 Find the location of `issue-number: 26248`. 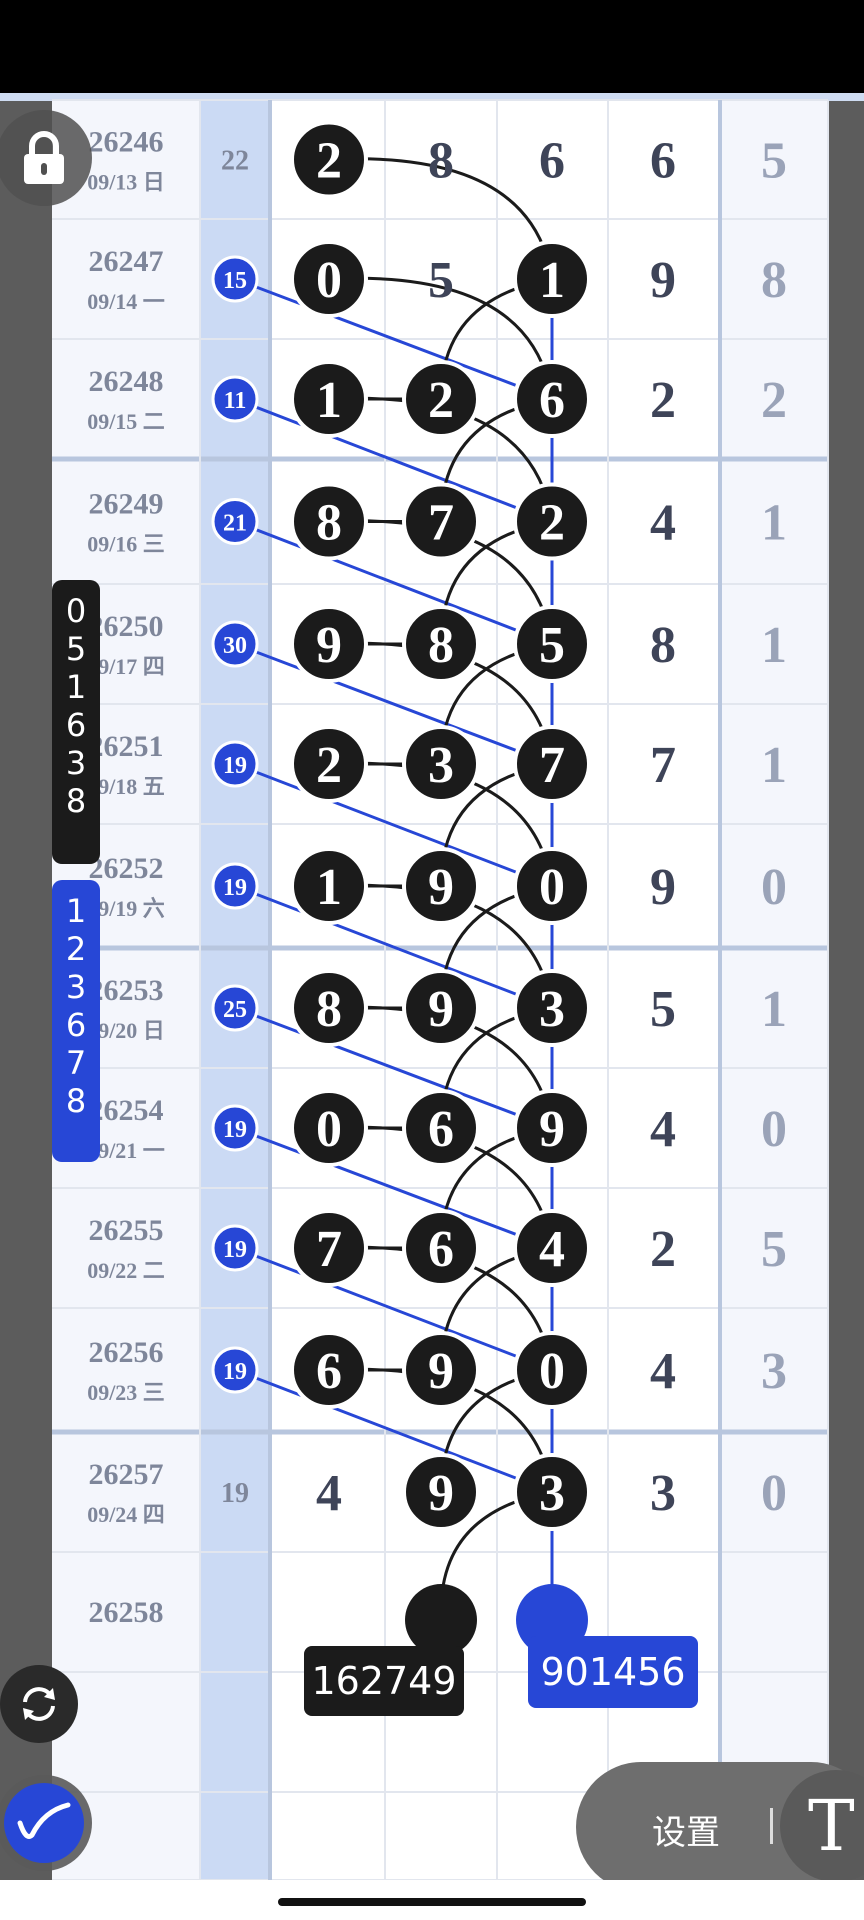

issue-number: 26248 is located at coordinates (126, 381).